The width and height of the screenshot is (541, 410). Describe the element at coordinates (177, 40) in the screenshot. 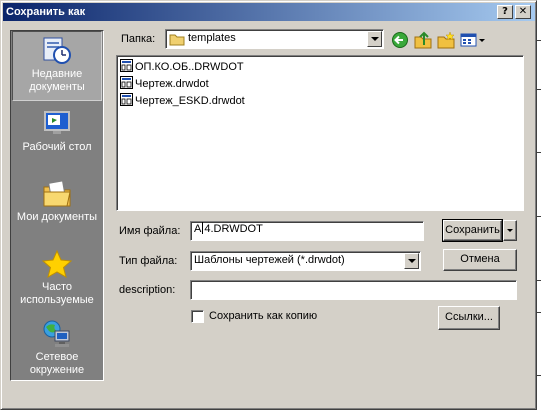

I see `folder-icon` at that location.